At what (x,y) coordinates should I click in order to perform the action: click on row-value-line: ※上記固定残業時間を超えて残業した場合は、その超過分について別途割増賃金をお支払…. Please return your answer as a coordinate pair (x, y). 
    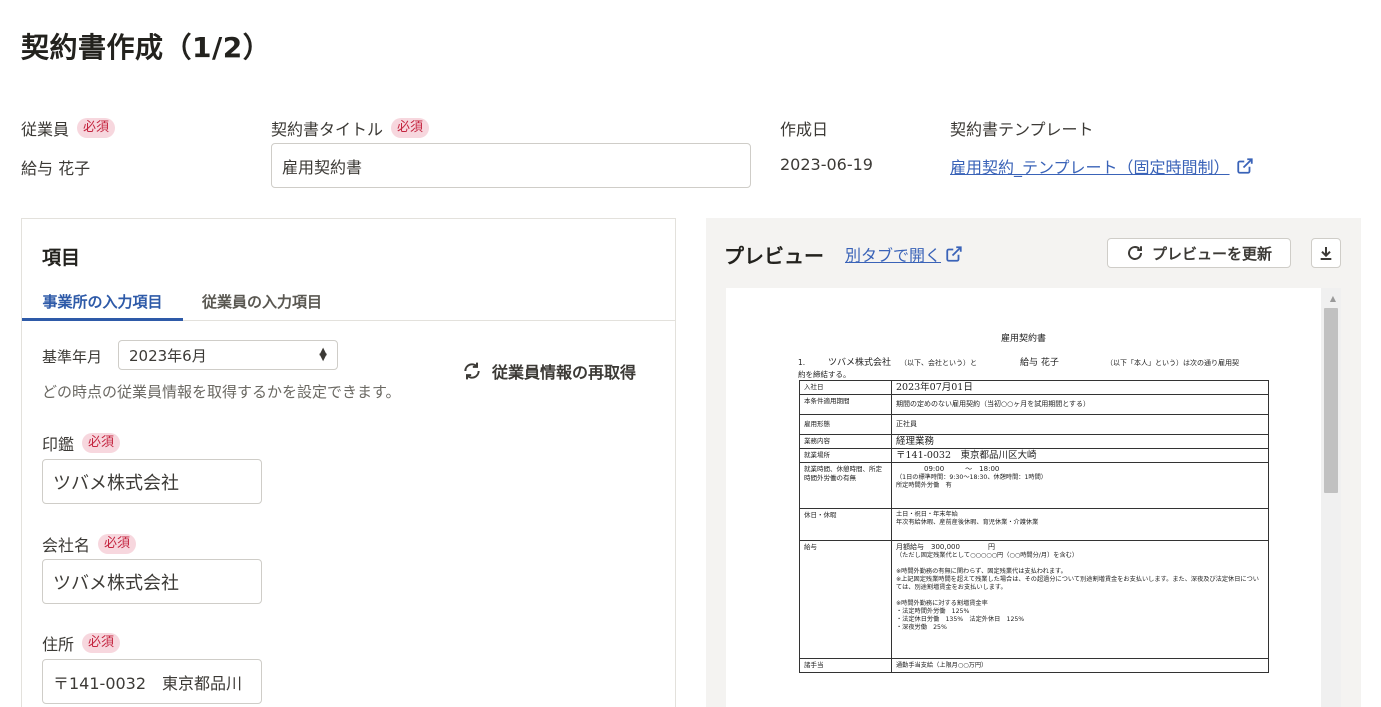
    Looking at the image, I should click on (1077, 583).